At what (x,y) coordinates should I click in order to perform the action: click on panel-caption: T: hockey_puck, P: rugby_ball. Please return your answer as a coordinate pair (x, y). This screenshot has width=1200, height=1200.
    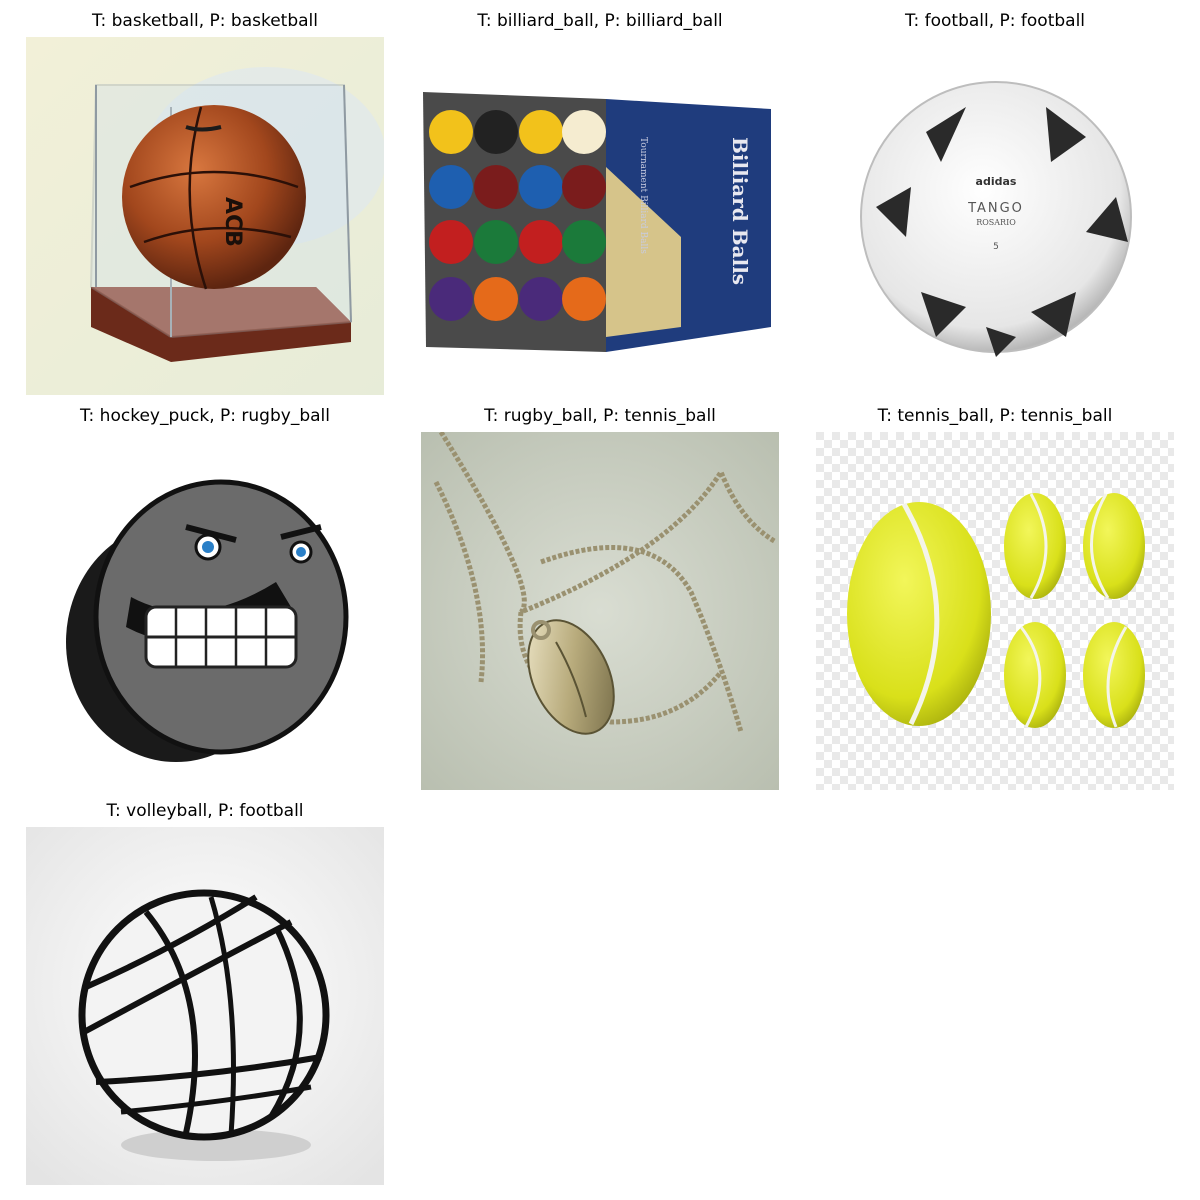
    Looking at the image, I should click on (205, 416).